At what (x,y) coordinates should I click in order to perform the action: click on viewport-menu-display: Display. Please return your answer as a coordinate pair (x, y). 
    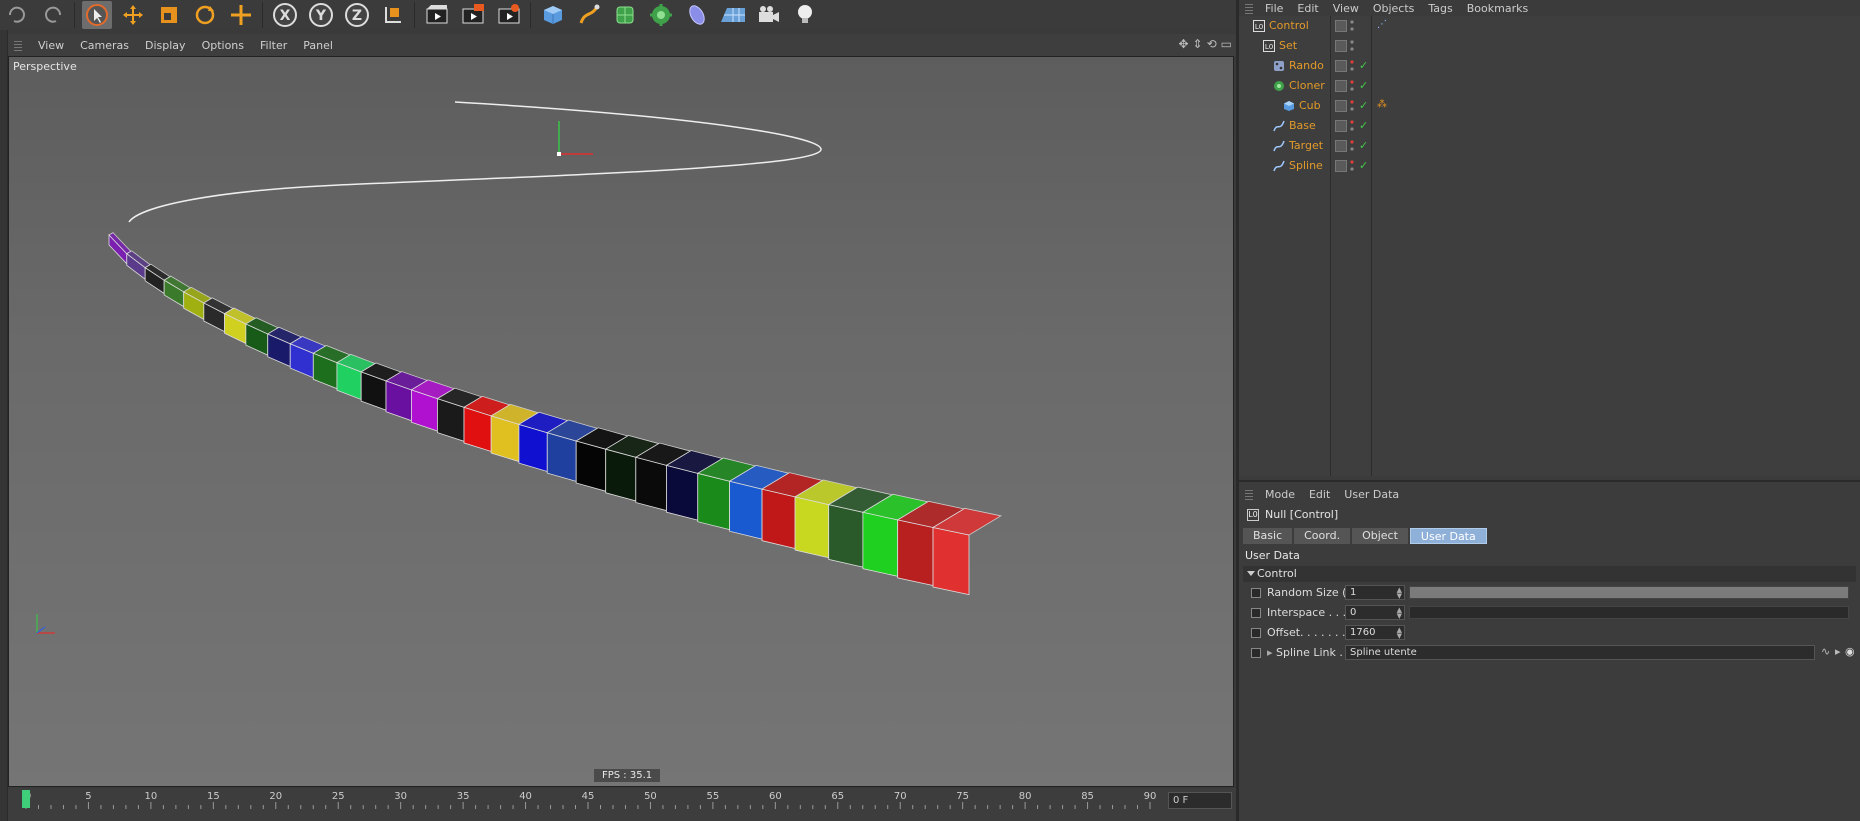
    Looking at the image, I should click on (165, 45).